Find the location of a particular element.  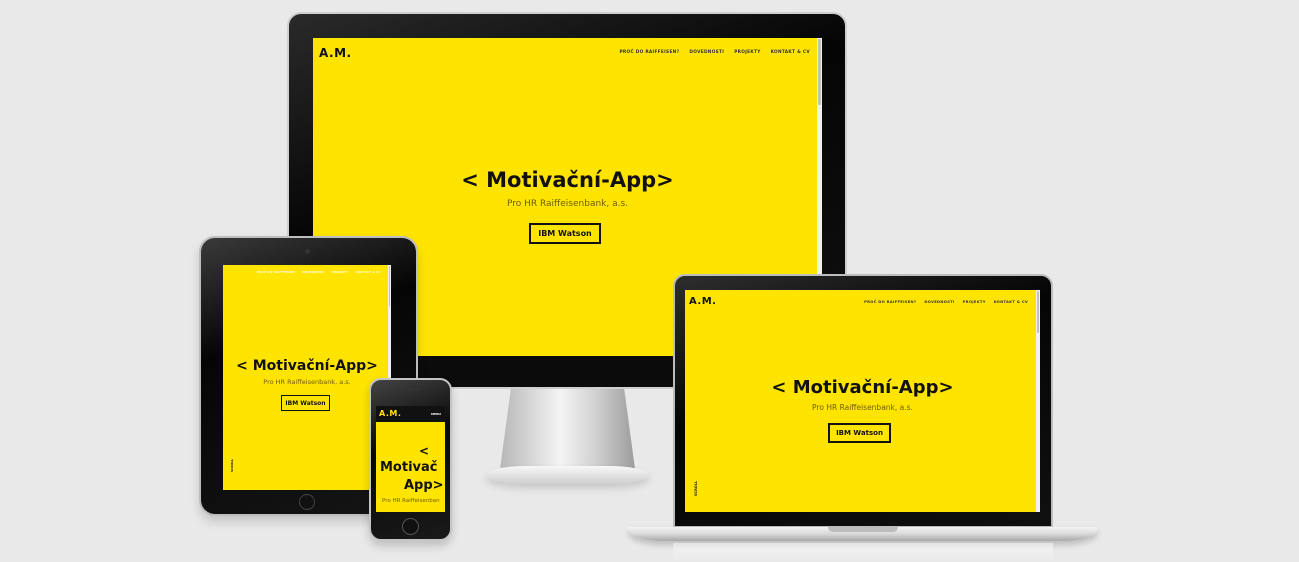

laptop-nav-item-projekty: PROJEKTY is located at coordinates (974, 302).